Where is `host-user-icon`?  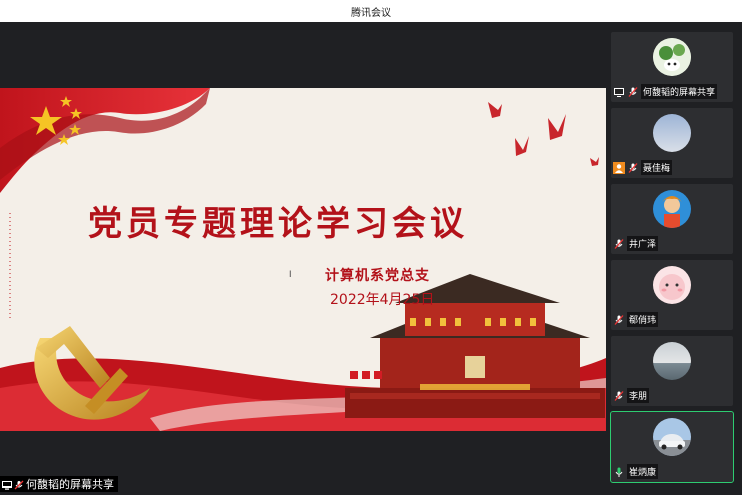 host-user-icon is located at coordinates (619, 167).